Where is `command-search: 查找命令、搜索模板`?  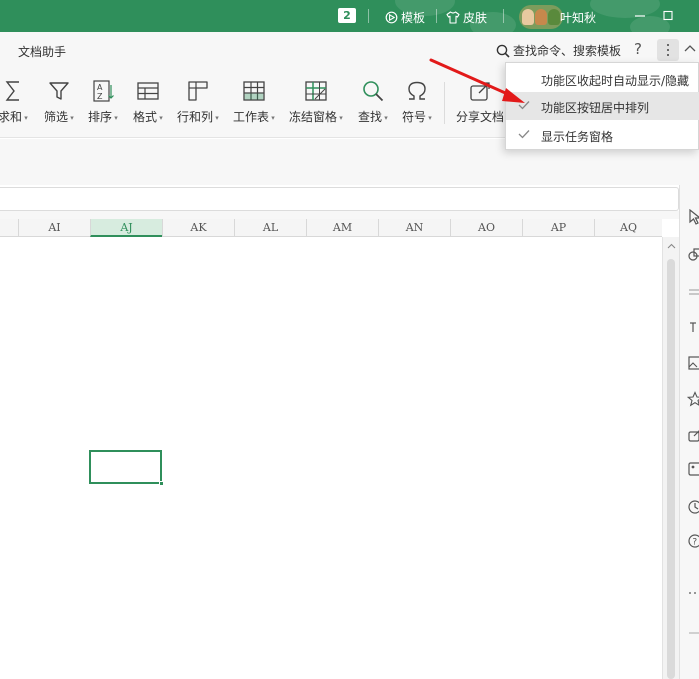
command-search: 查找命令、搜索模板 is located at coordinates (558, 50).